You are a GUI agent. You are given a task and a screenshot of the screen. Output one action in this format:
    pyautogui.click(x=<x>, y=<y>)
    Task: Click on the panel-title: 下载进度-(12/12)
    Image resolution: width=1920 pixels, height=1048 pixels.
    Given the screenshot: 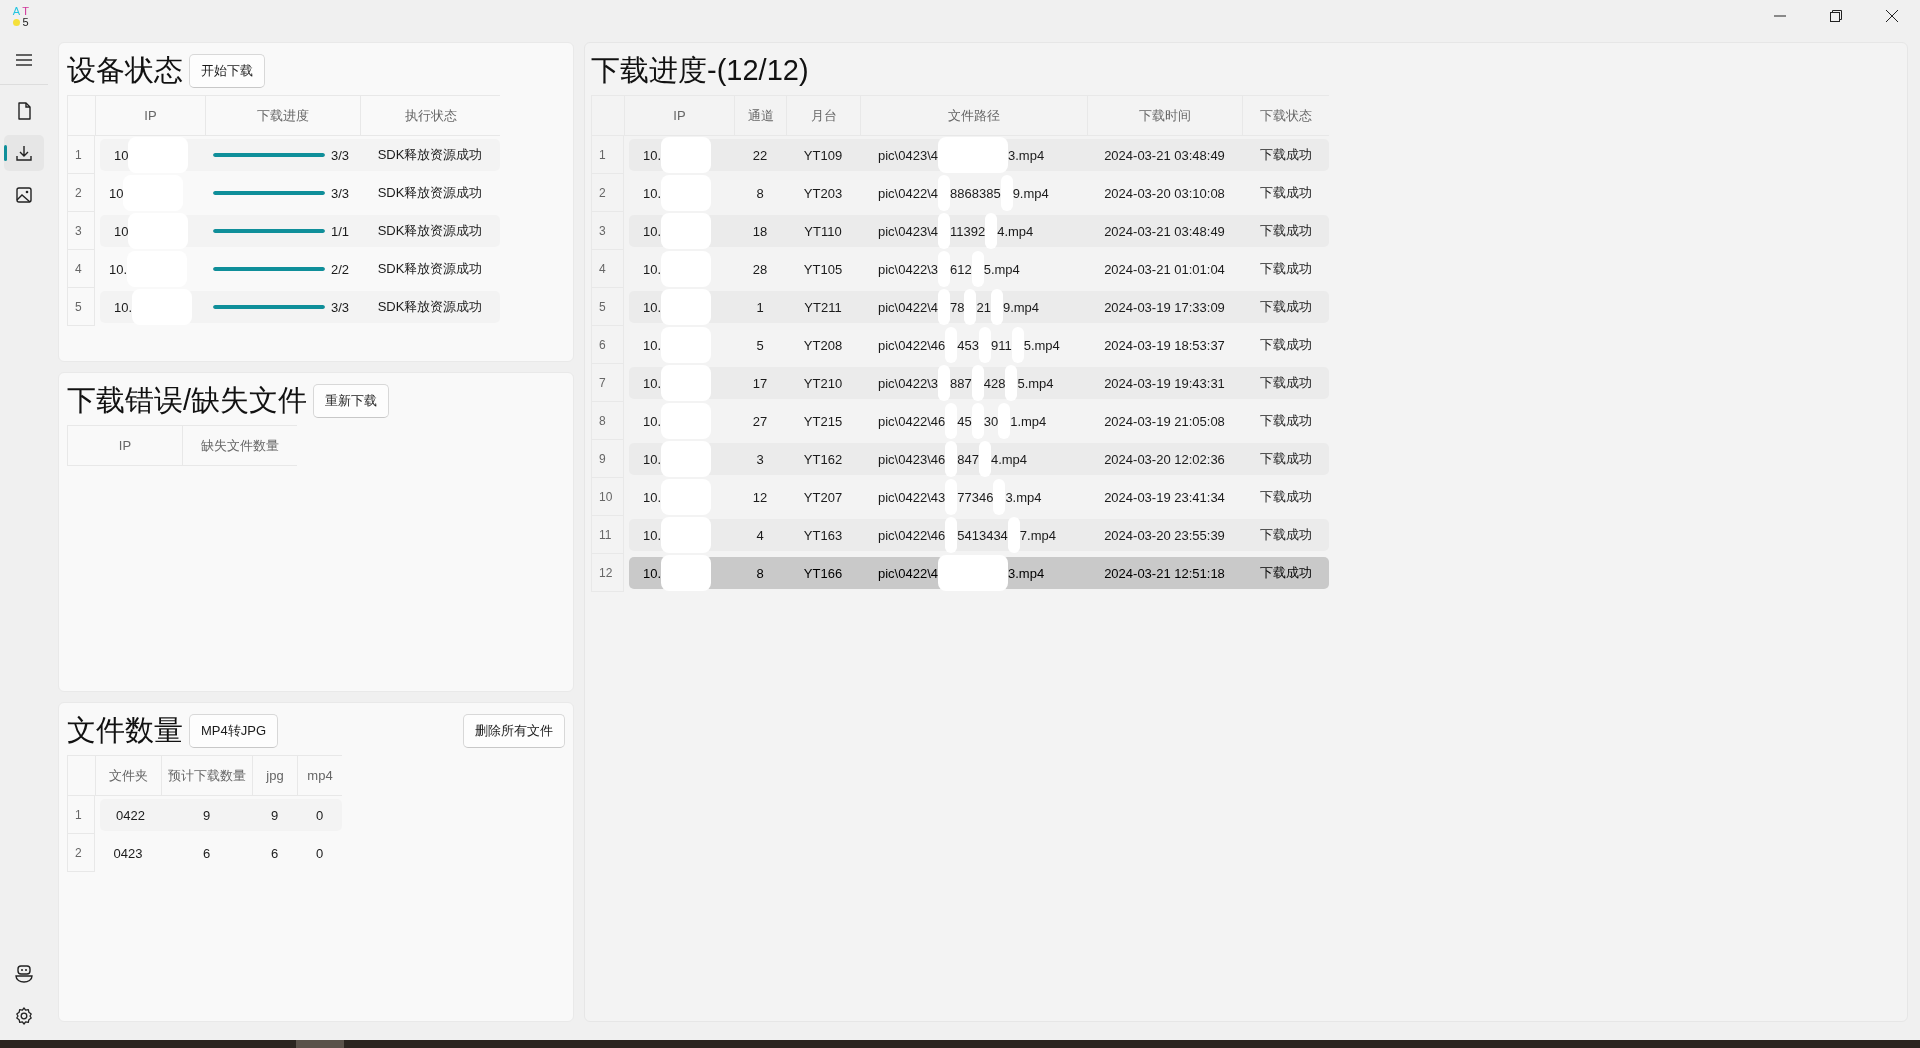 What is the action you would take?
    pyautogui.click(x=700, y=70)
    